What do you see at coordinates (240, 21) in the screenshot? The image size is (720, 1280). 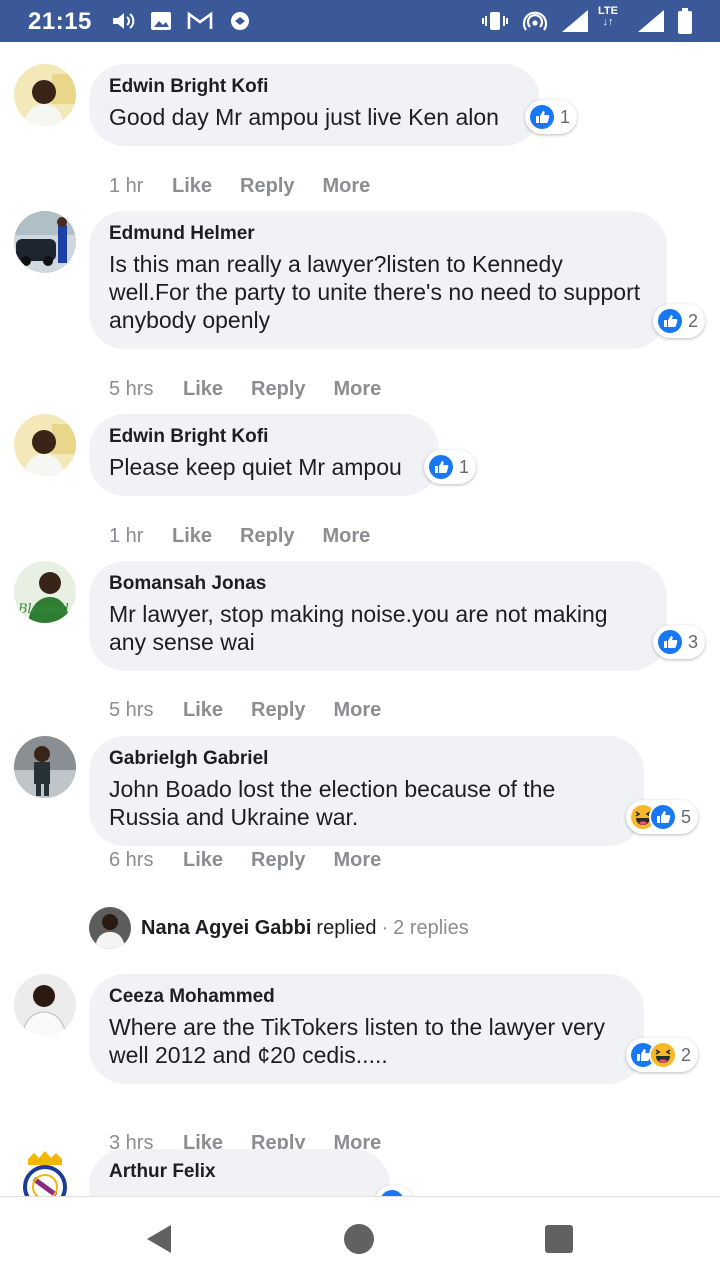 I see `data-saver-icon` at bounding box center [240, 21].